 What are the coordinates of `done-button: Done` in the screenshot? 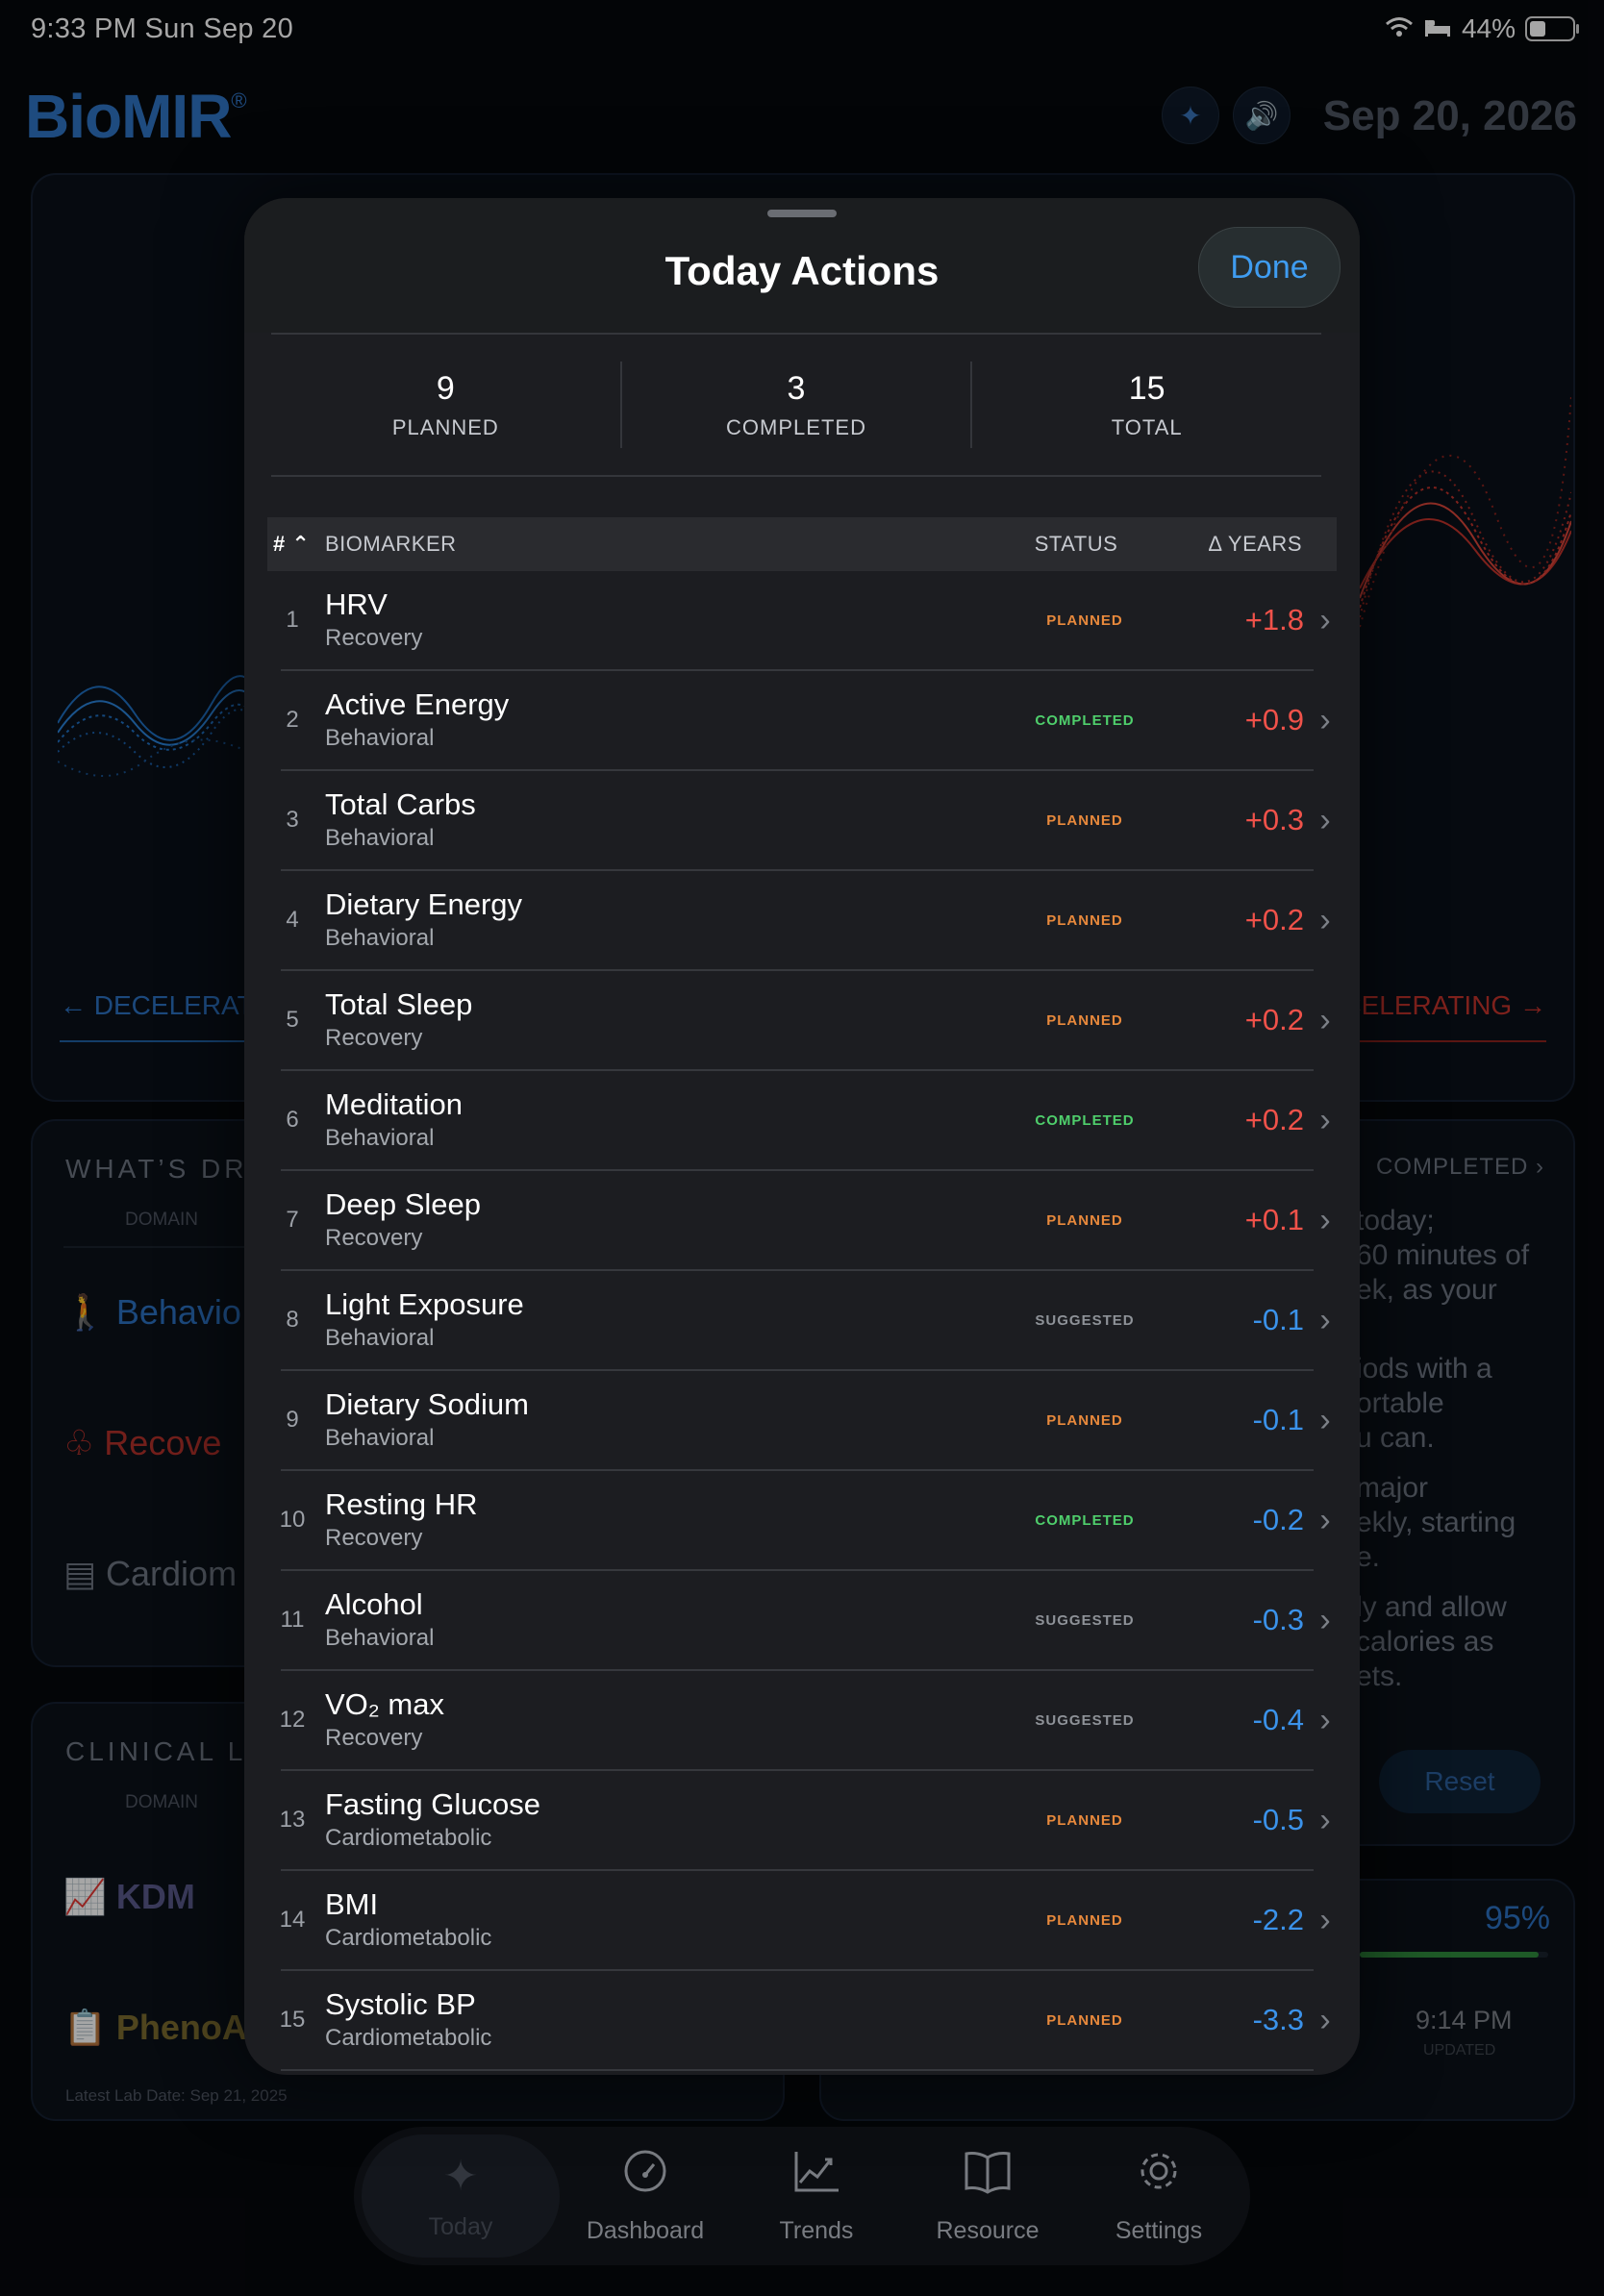 It's located at (1269, 267).